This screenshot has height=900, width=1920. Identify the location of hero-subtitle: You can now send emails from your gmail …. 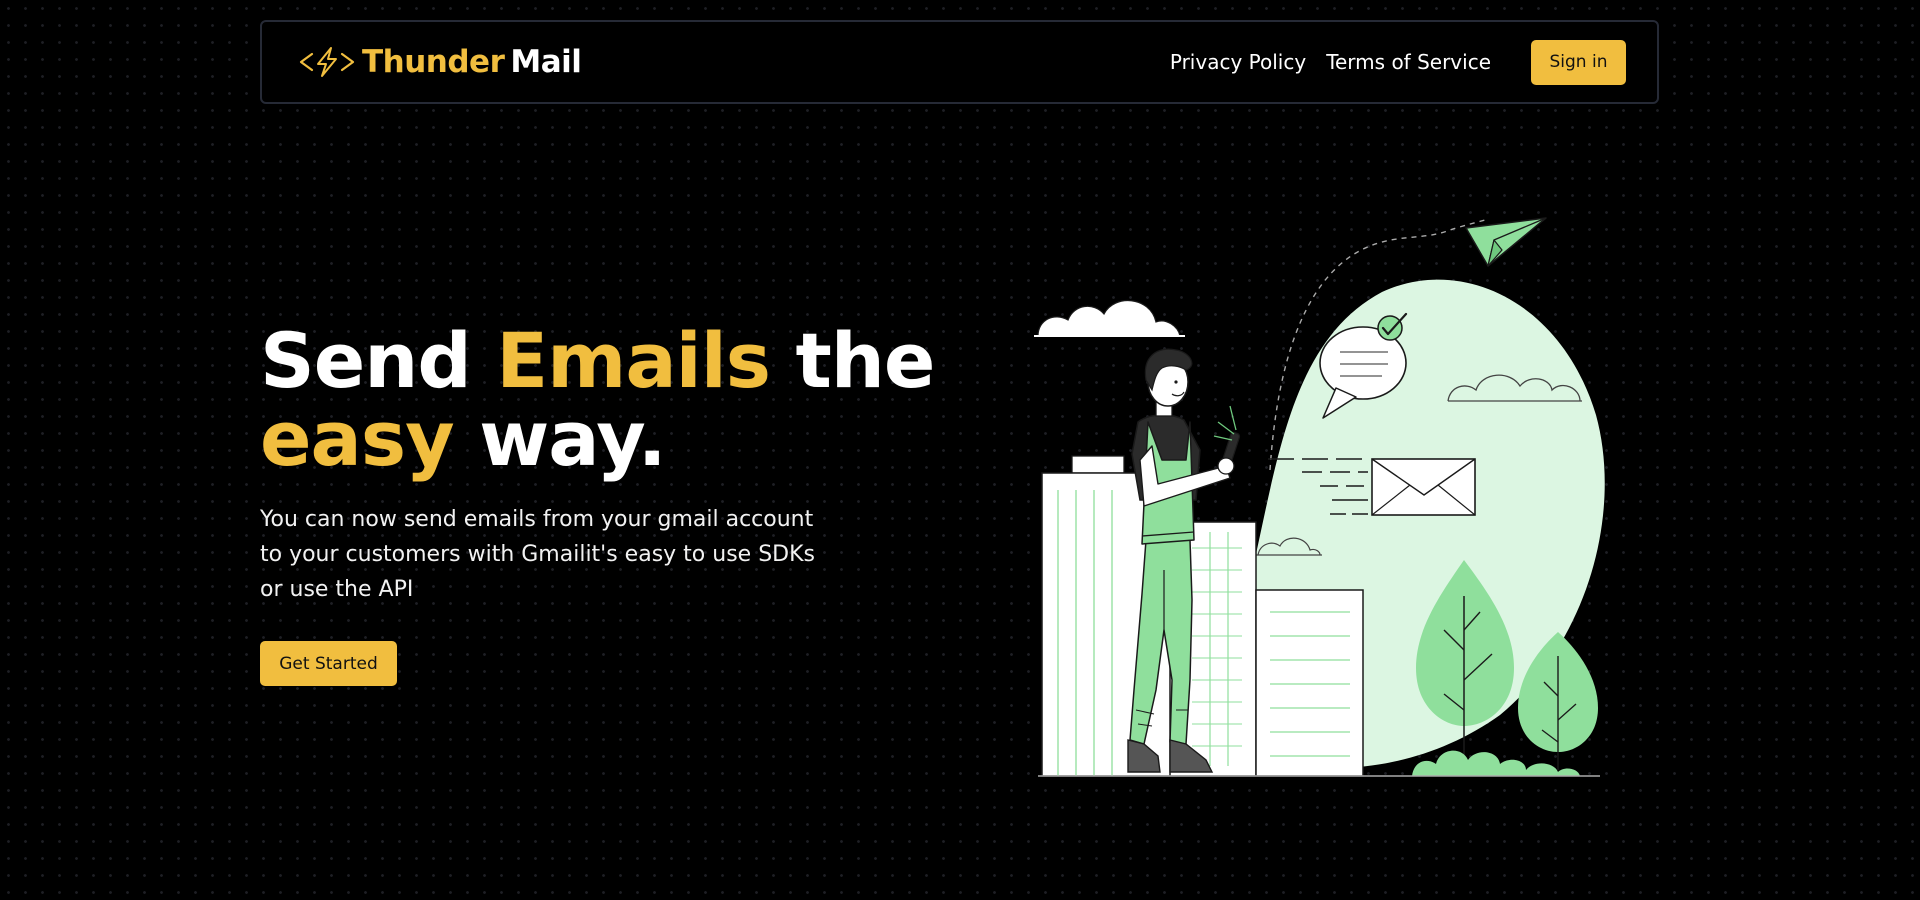
(537, 554).